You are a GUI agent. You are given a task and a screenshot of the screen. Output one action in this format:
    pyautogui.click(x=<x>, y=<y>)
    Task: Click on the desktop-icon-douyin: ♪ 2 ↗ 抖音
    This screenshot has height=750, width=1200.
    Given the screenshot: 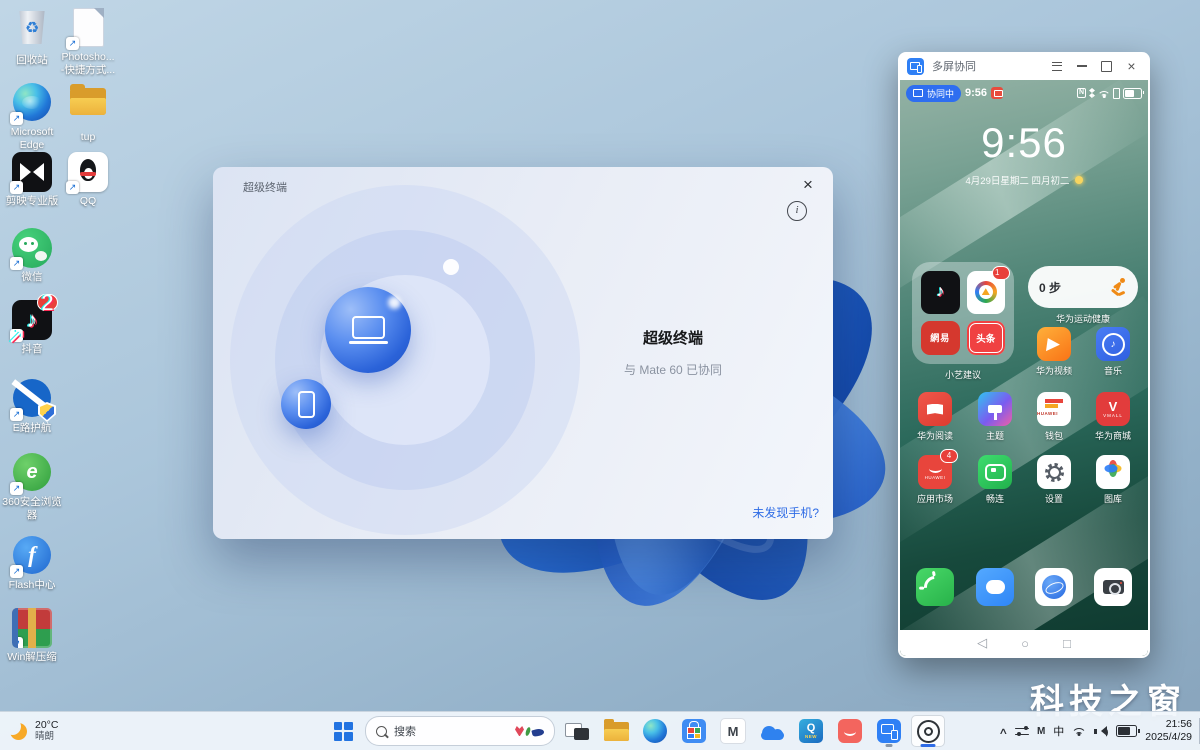 What is the action you would take?
    pyautogui.click(x=32, y=324)
    